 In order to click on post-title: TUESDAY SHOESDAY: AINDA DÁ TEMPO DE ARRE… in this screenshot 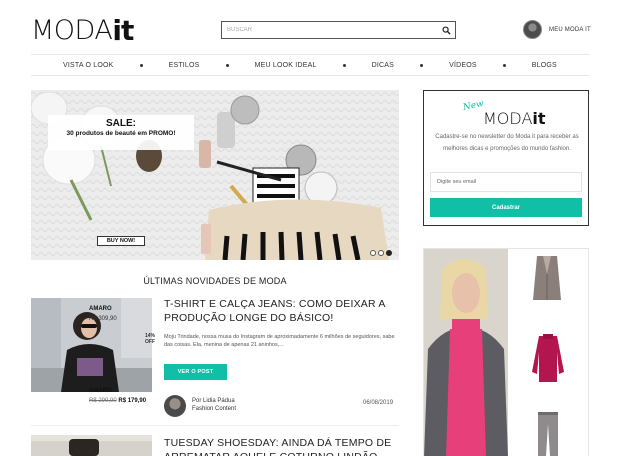, I will do `click(279, 446)`.